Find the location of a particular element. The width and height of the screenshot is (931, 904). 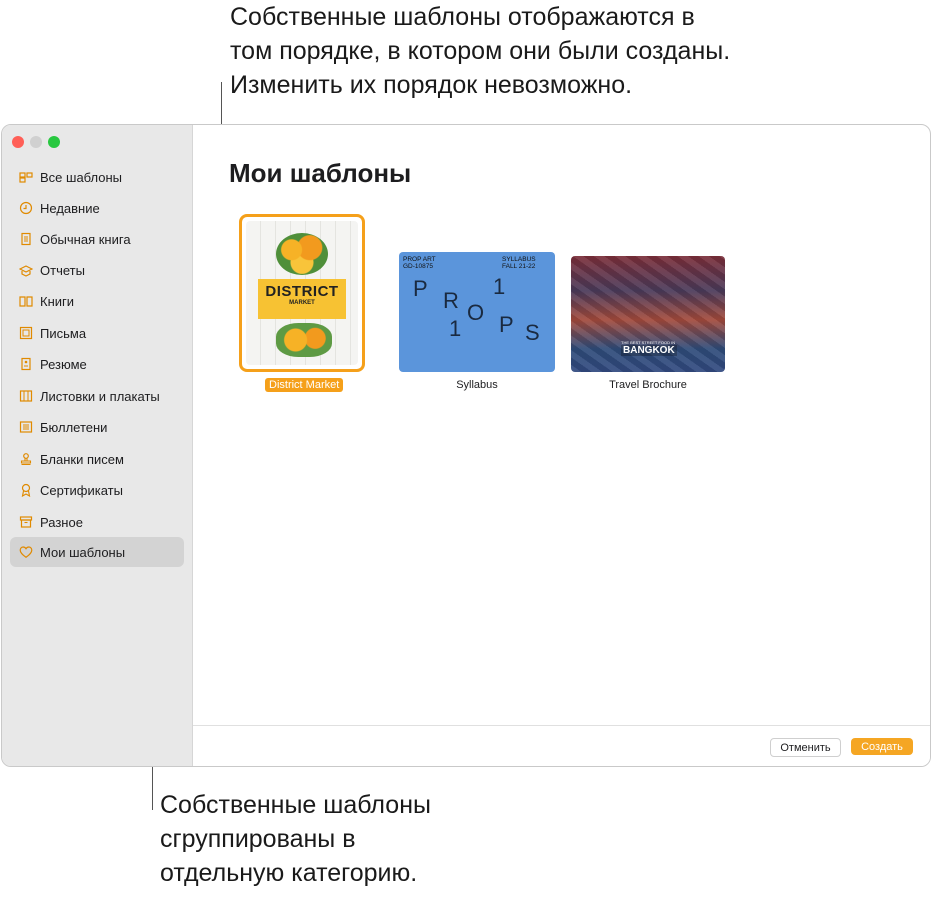

sidebar-item-letters: Письма is located at coordinates (97, 333).